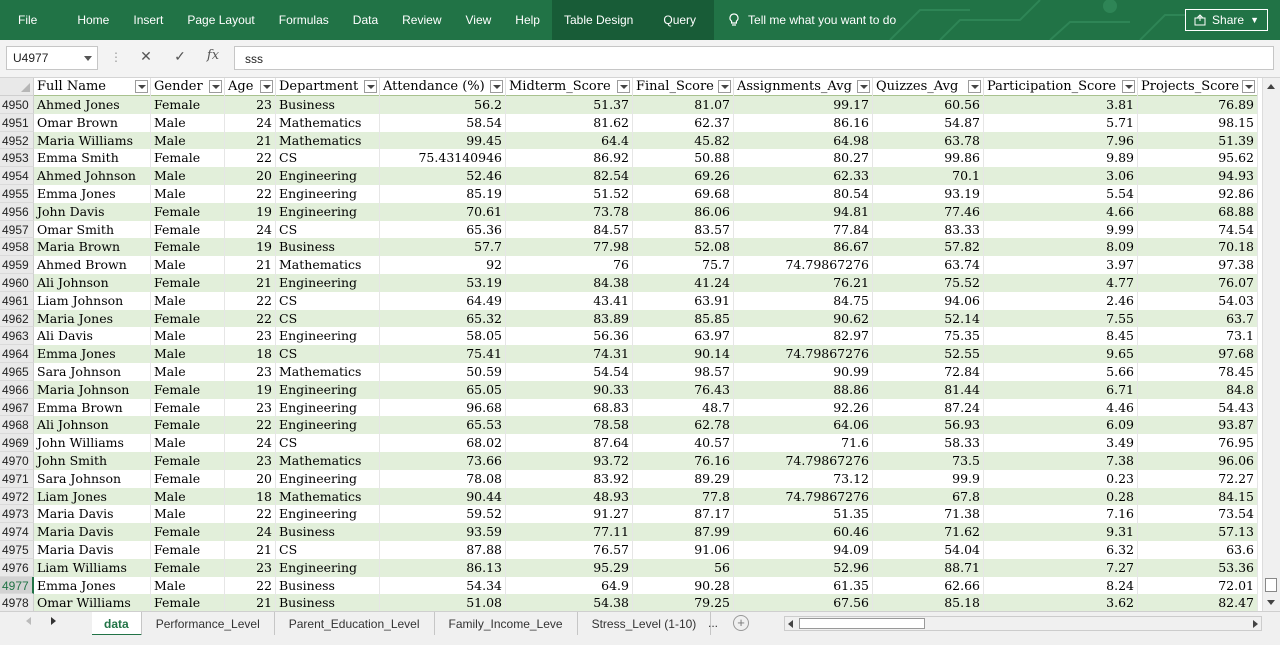  I want to click on table-cell: 63.91, so click(683, 300).